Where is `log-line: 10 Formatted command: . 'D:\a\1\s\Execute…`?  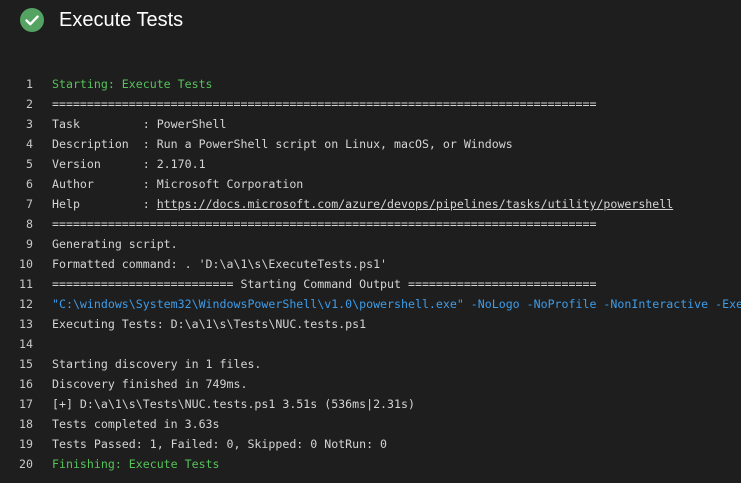
log-line: 10 Formatted command: . 'D:\a\1\s\Execute… is located at coordinates (370, 264).